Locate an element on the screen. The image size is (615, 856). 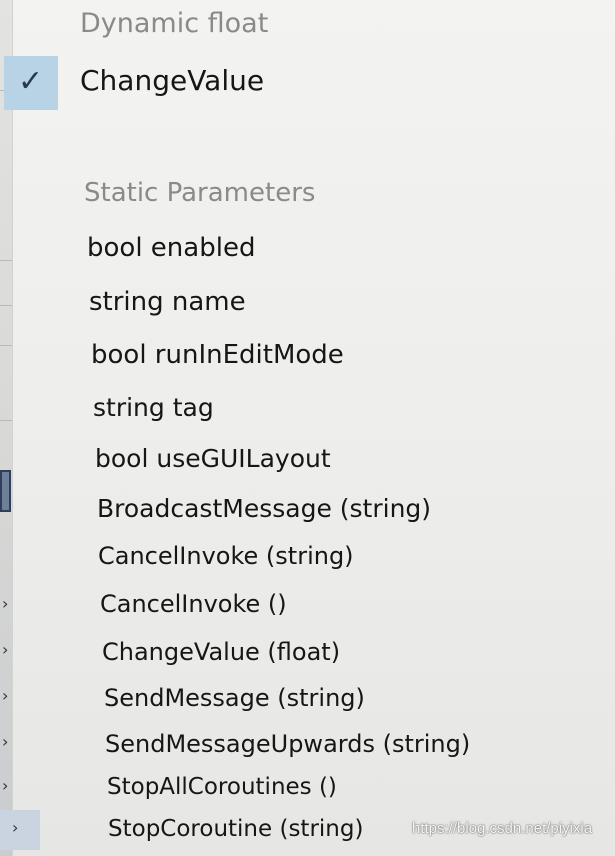
menu-item-string-name: string name is located at coordinates (167, 302).